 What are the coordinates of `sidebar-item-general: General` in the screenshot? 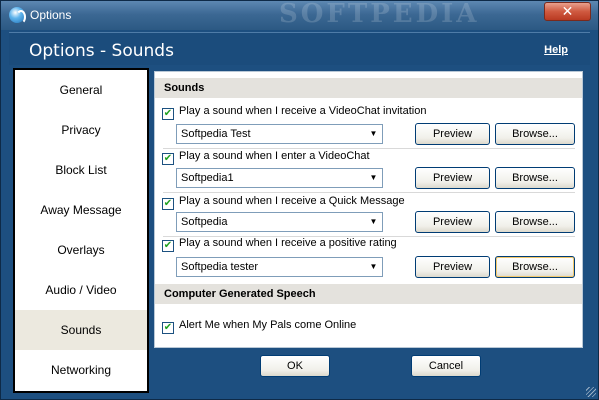 It's located at (81, 90).